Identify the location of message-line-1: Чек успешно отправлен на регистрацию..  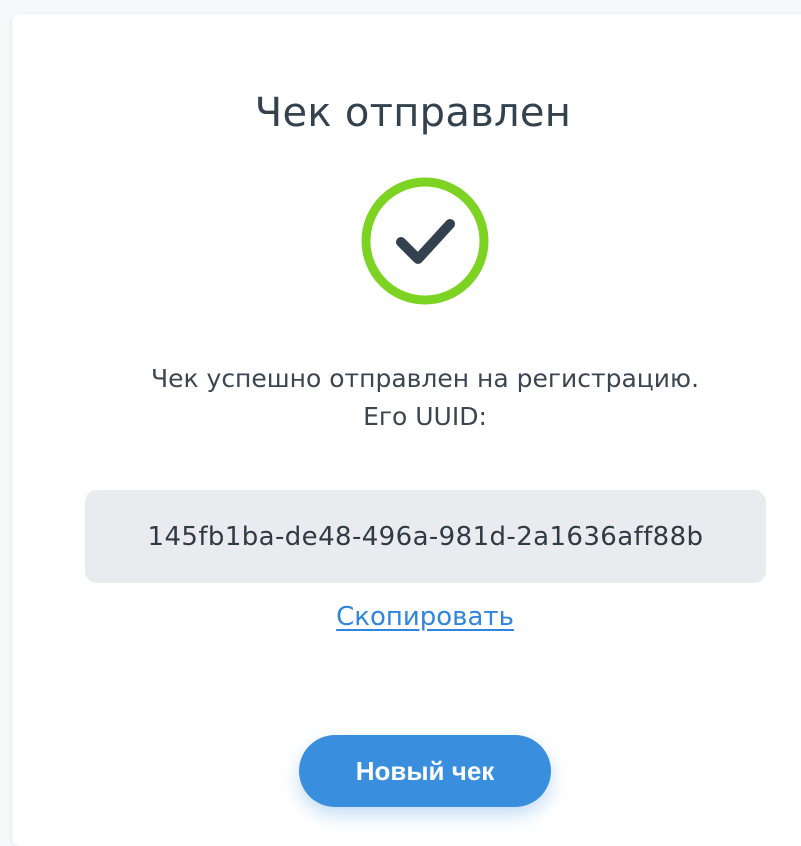
(425, 378).